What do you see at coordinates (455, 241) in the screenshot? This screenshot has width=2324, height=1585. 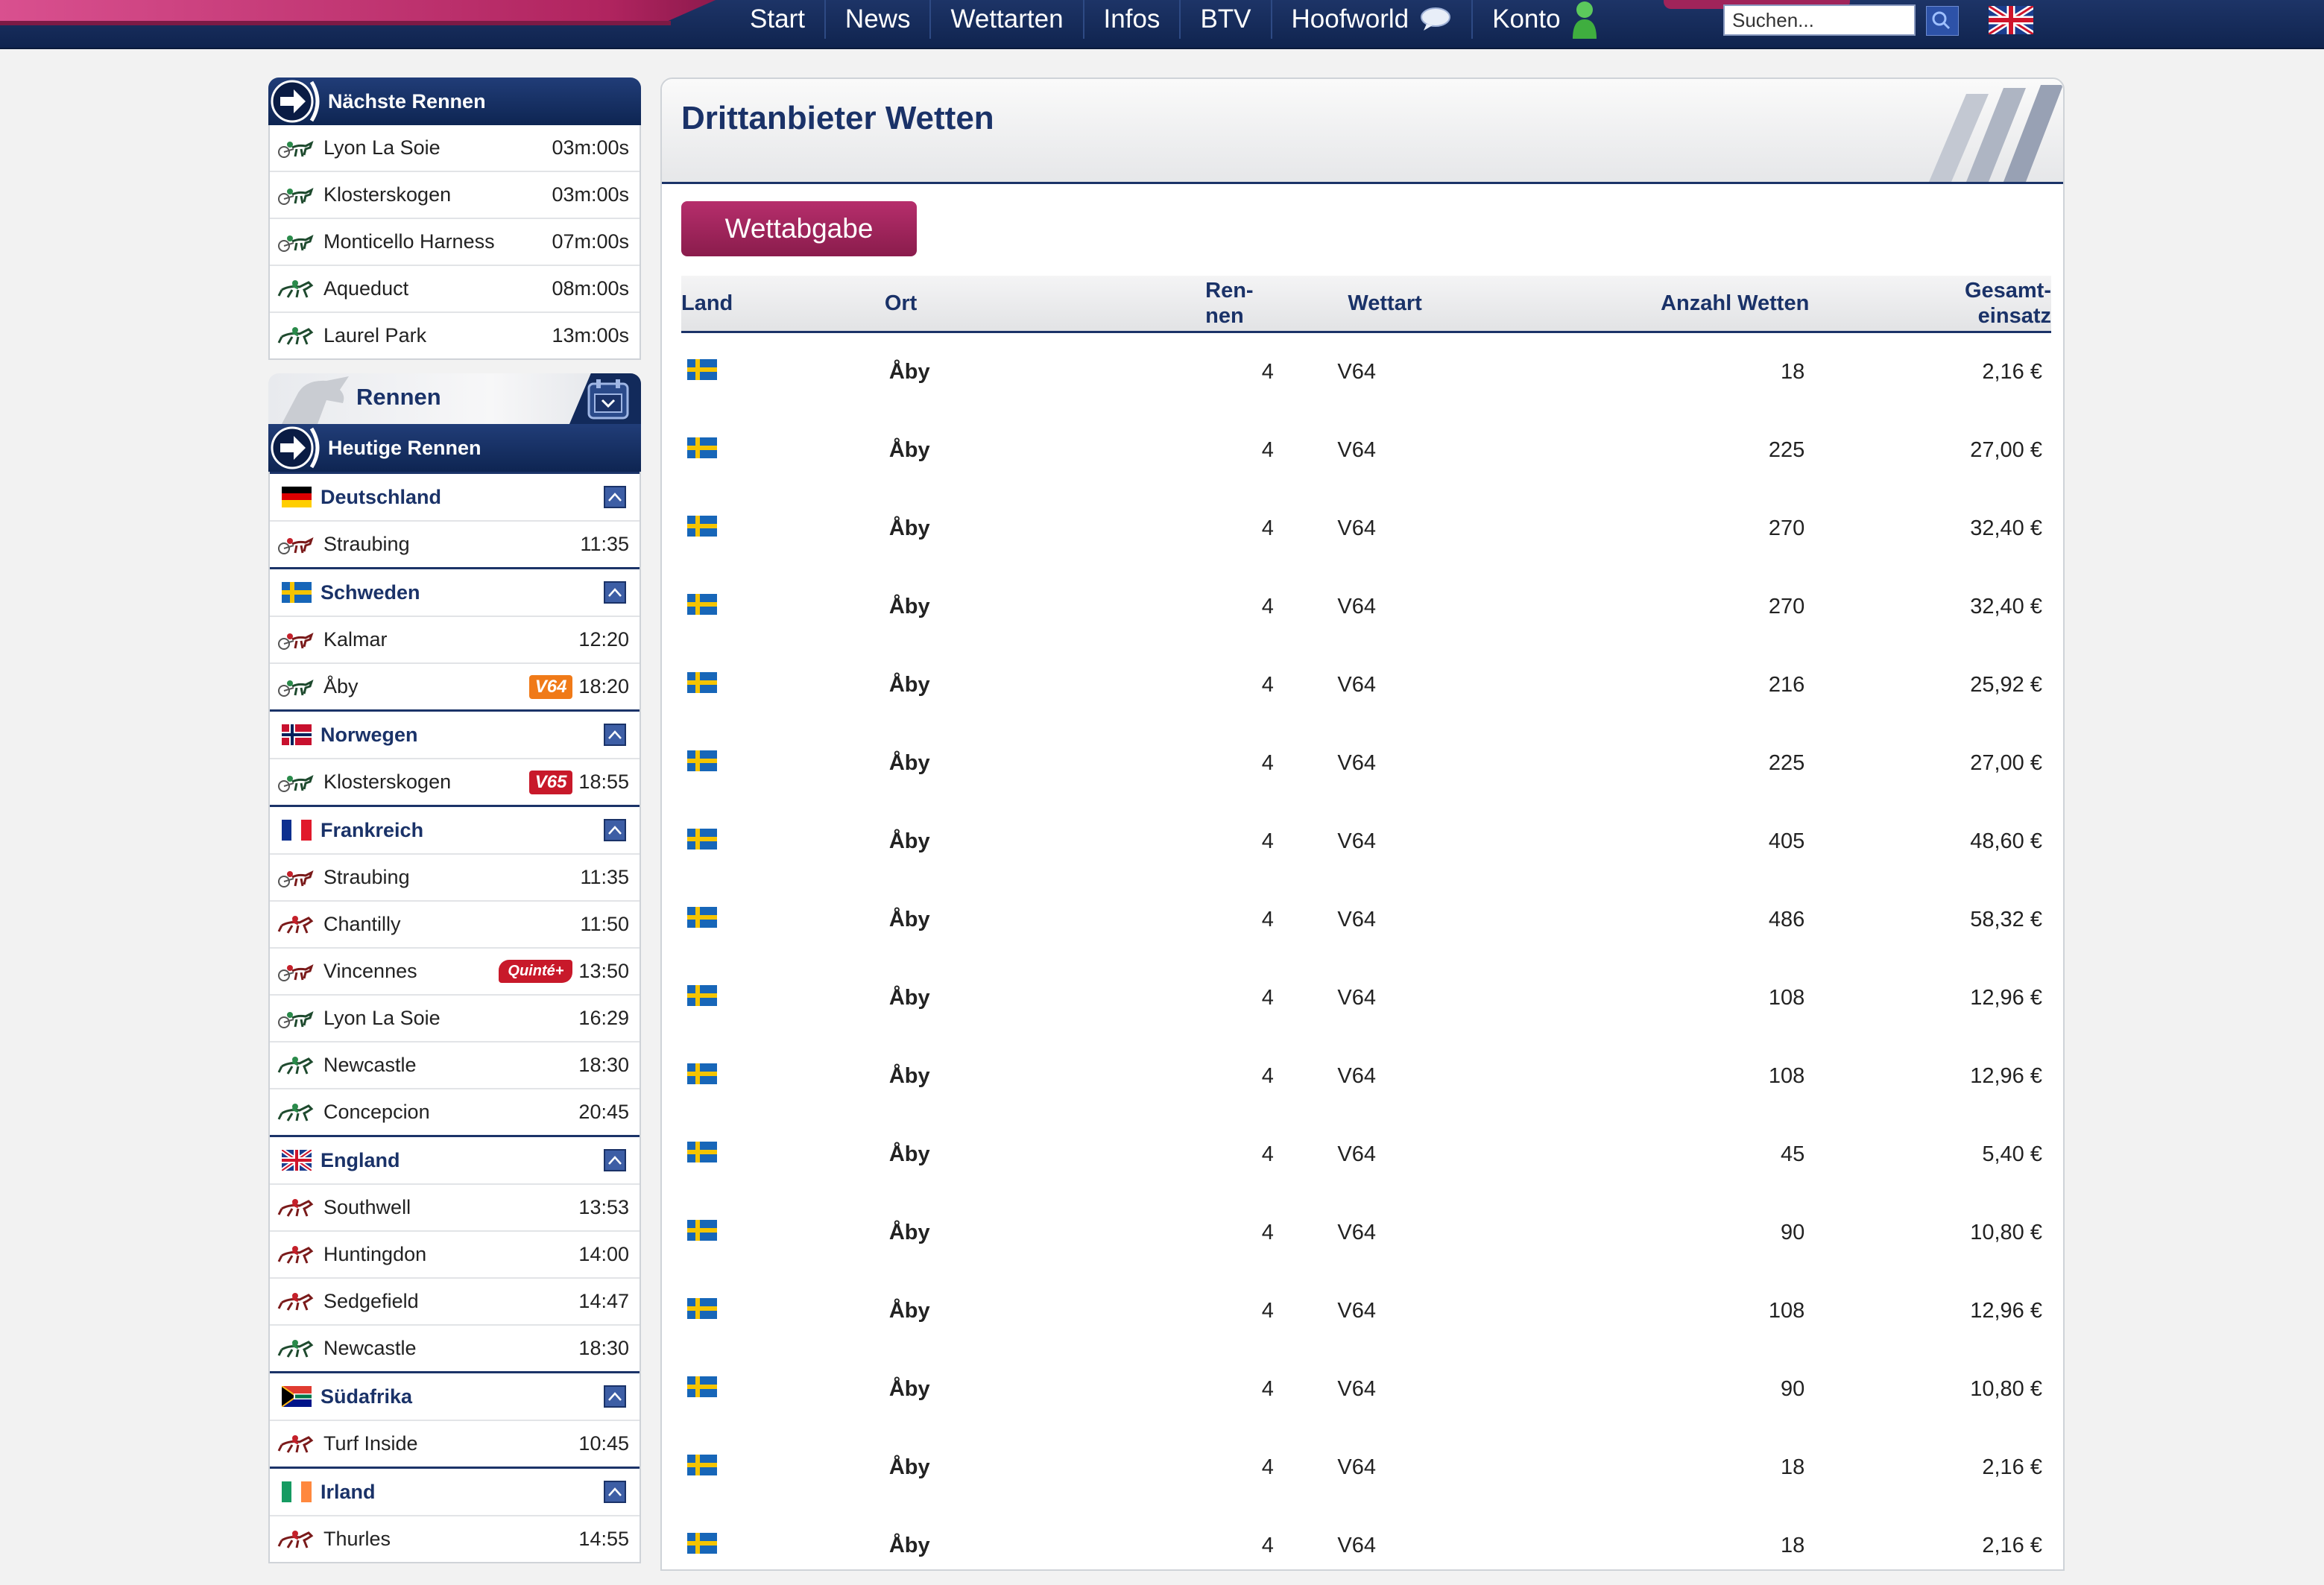 I see `next-race-item: Monticello Harness 07m:00s` at bounding box center [455, 241].